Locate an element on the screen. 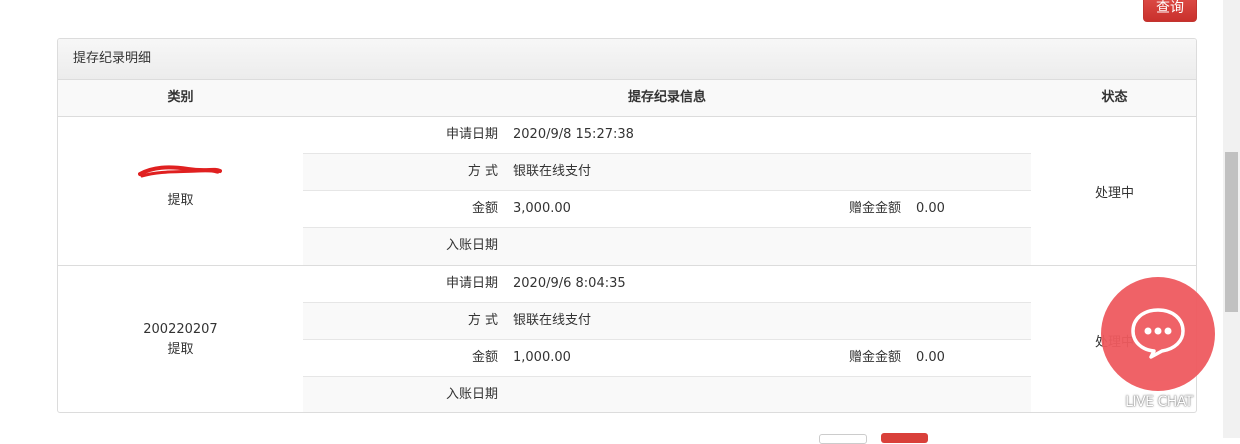  apply-date-value: 2020/9/8 15:27:38 is located at coordinates (573, 134).